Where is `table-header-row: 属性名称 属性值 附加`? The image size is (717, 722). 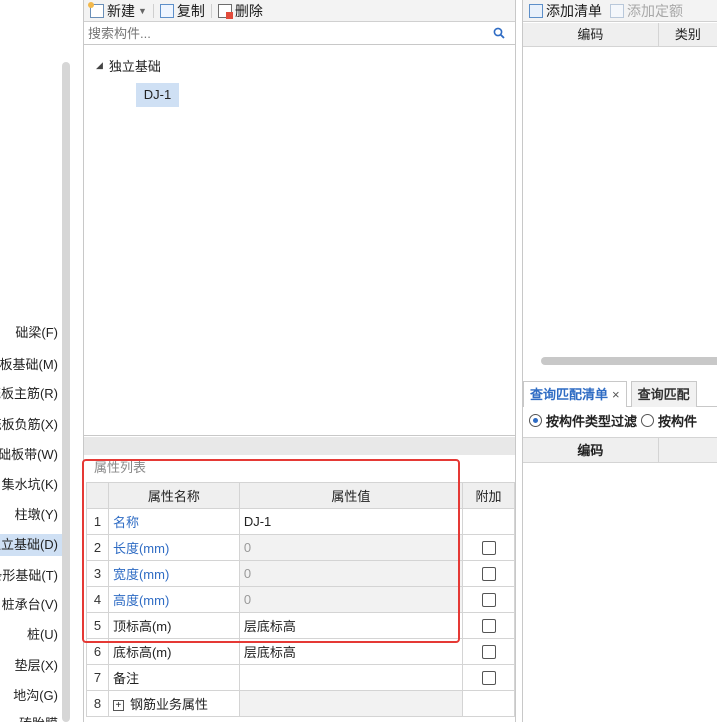 table-header-row: 属性名称 属性值 附加 is located at coordinates (300, 495).